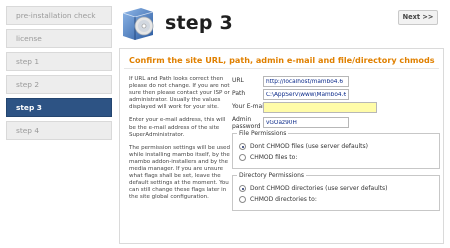 The height and width of the screenshot is (248, 450). Describe the element at coordinates (59, 84) in the screenshot. I see `sidebar-item-step-2: step 2` at that location.